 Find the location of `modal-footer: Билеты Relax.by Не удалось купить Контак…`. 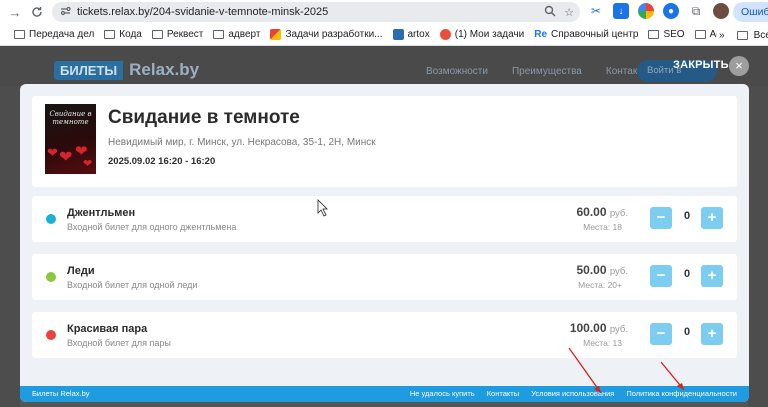

modal-footer: Билеты Relax.by Не удалось купить Контак… is located at coordinates (384, 394).